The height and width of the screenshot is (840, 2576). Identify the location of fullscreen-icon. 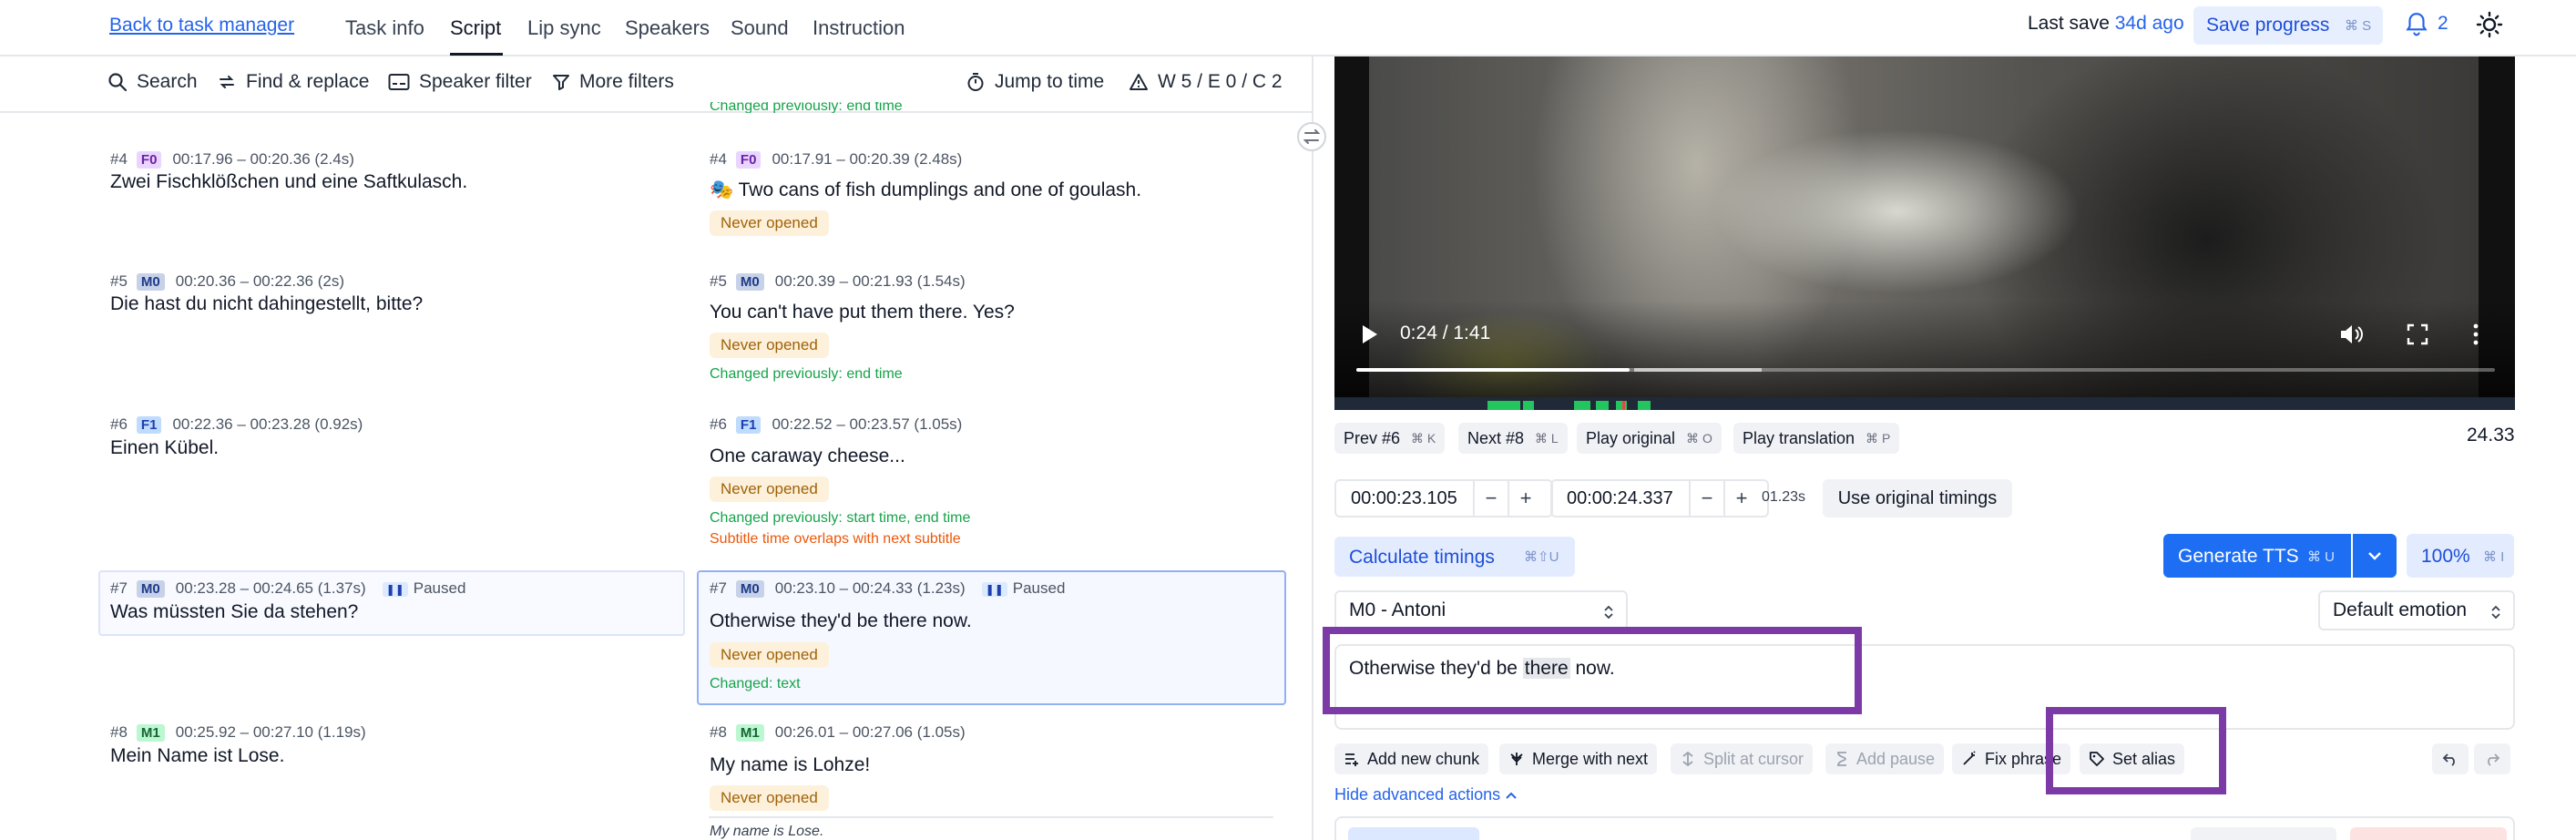
(2418, 338).